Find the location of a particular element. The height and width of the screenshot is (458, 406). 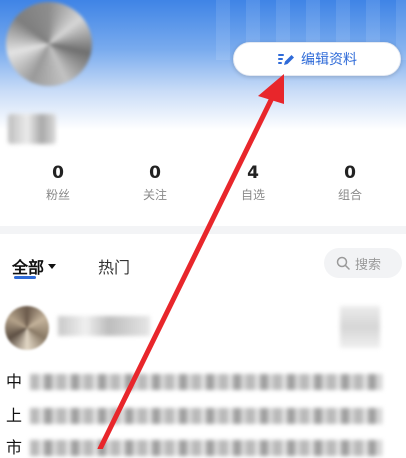

stat-label: 粉丝 is located at coordinates (57, 195).